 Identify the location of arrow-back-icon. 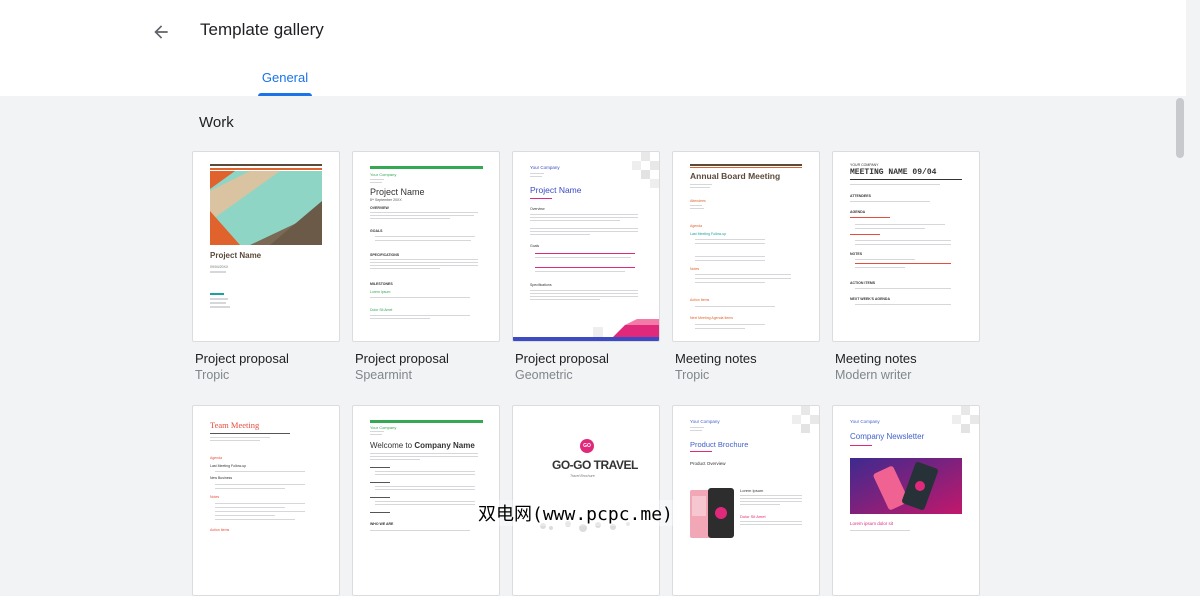
(161, 32).